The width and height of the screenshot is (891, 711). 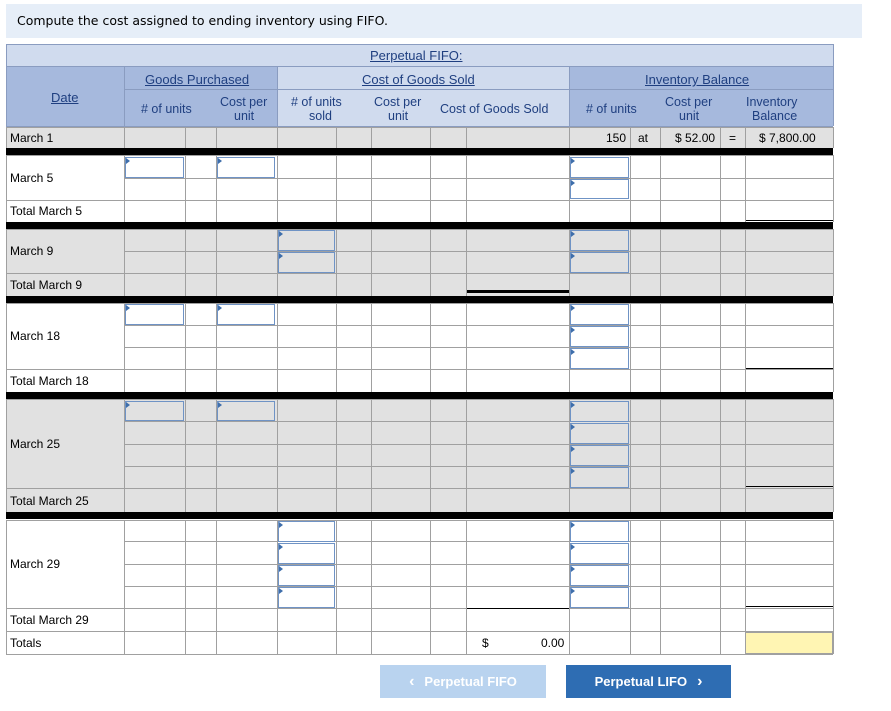 I want to click on prev-button: ‹ Perpetual FIFO, so click(x=463, y=681).